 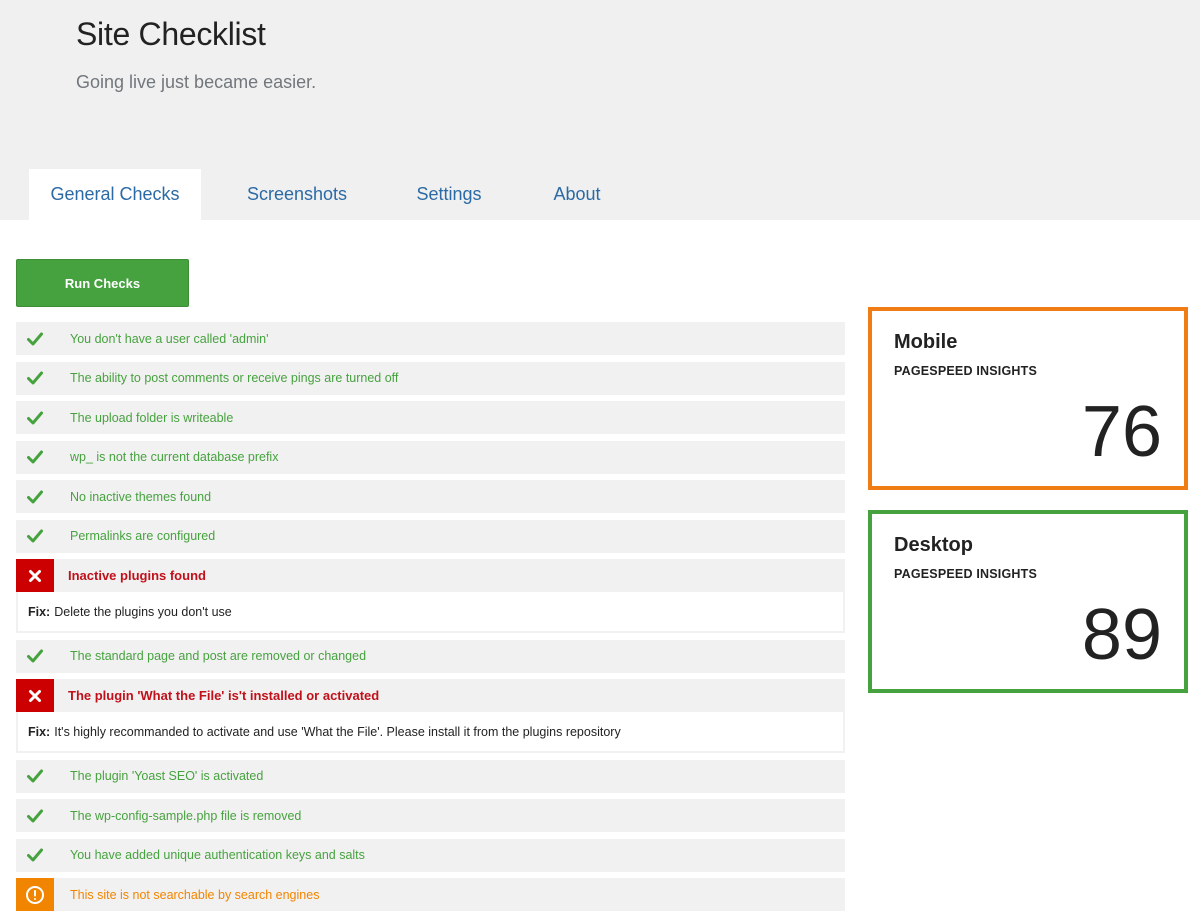 I want to click on exclamation-icon, so click(x=35, y=894).